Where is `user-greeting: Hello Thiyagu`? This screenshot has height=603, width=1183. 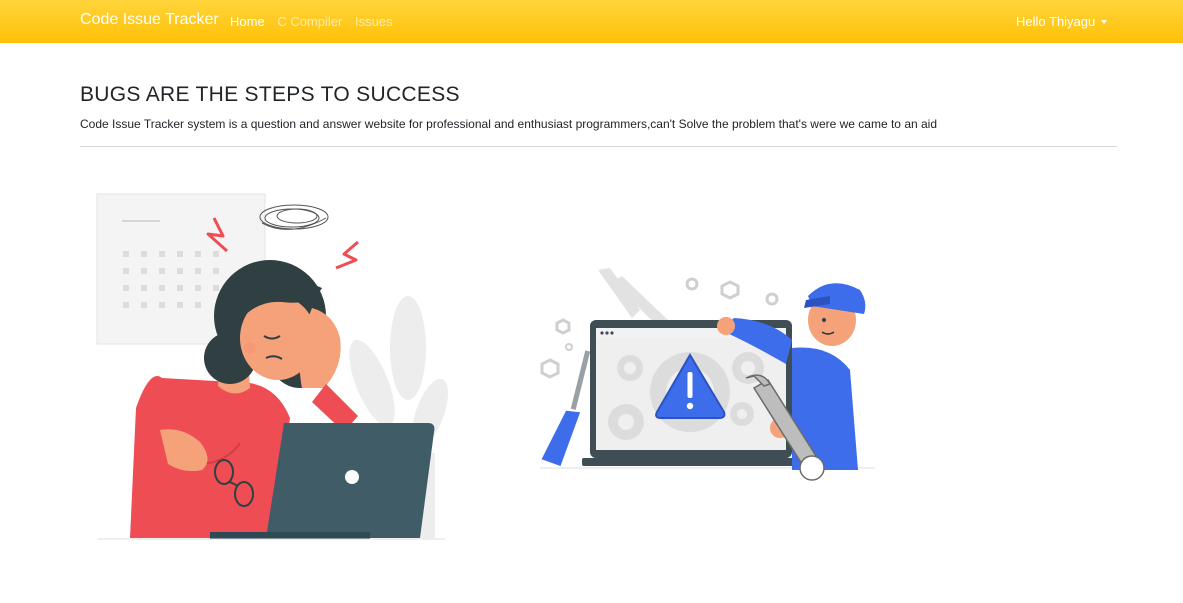
user-greeting: Hello Thiyagu is located at coordinates (1056, 21).